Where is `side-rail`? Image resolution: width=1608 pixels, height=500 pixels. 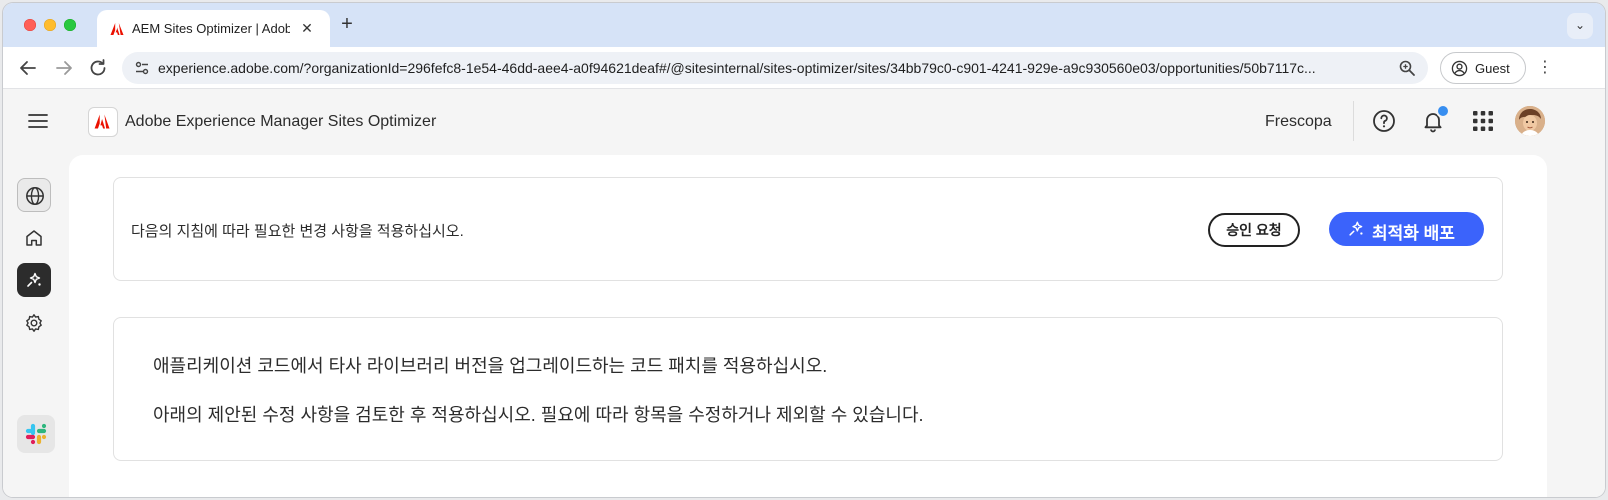 side-rail is located at coordinates (36, 325).